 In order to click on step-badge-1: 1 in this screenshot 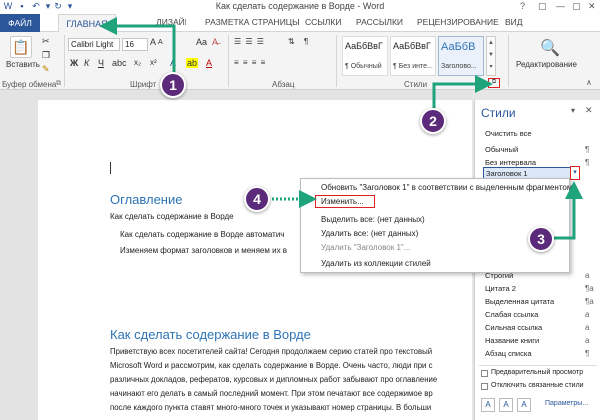, I will do `click(173, 85)`.